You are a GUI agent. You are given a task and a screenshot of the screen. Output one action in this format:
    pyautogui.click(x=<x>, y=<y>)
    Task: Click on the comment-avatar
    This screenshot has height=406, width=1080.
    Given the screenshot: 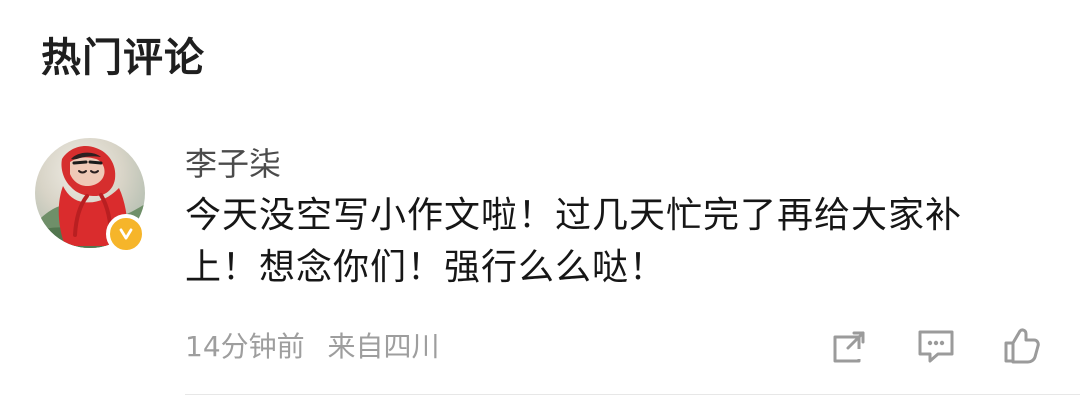 What is the action you would take?
    pyautogui.click(x=90, y=196)
    